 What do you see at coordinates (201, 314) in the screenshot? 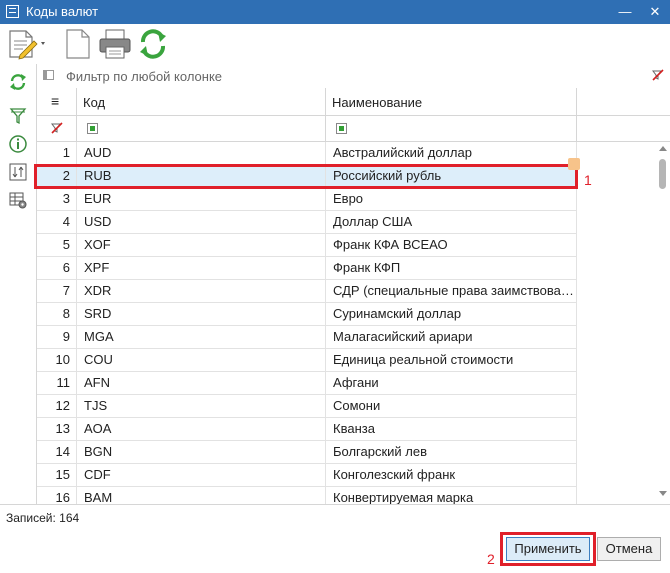
I see `code-cell: SRD` at bounding box center [201, 314].